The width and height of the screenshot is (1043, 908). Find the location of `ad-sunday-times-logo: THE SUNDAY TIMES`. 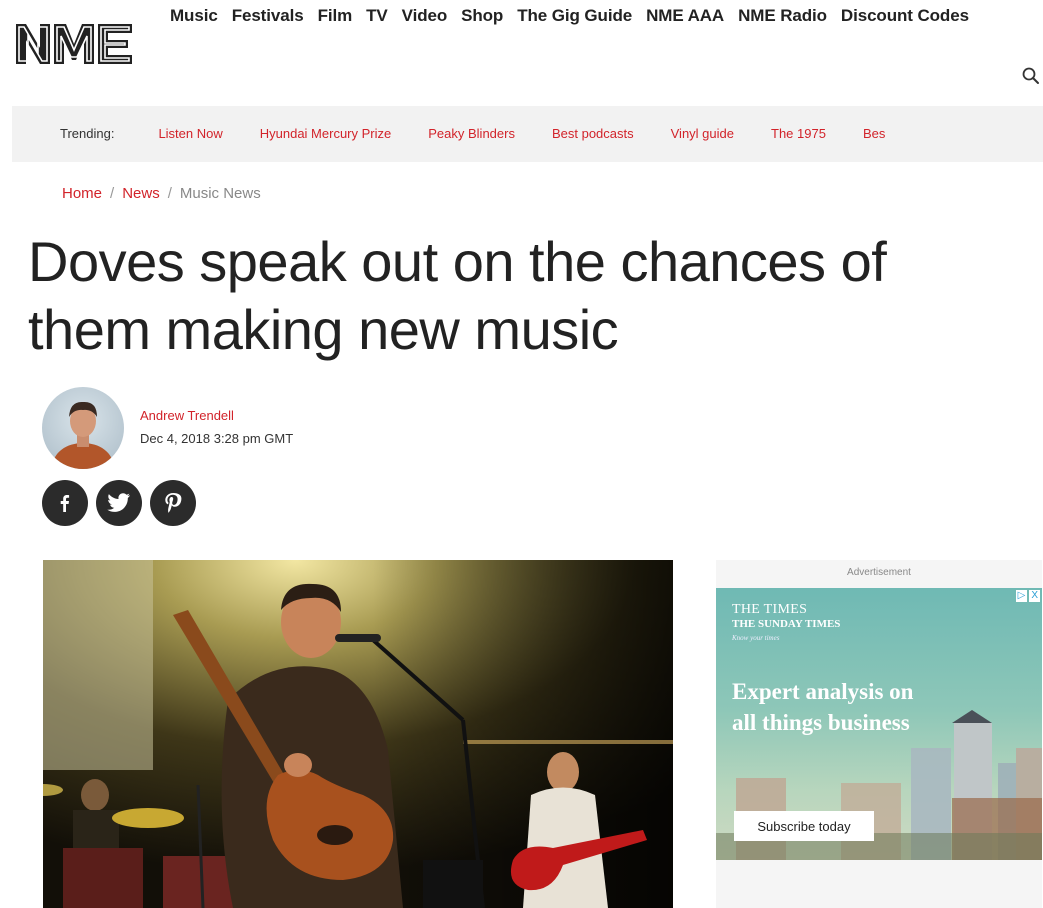

ad-sunday-times-logo: THE SUNDAY TIMES is located at coordinates (786, 624).